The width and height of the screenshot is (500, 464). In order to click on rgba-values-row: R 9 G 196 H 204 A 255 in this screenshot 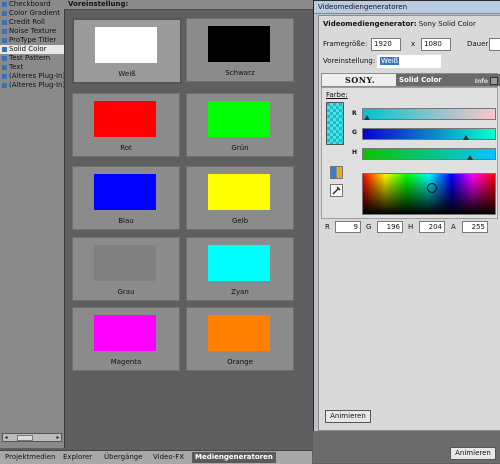, I will do `click(408, 228)`.